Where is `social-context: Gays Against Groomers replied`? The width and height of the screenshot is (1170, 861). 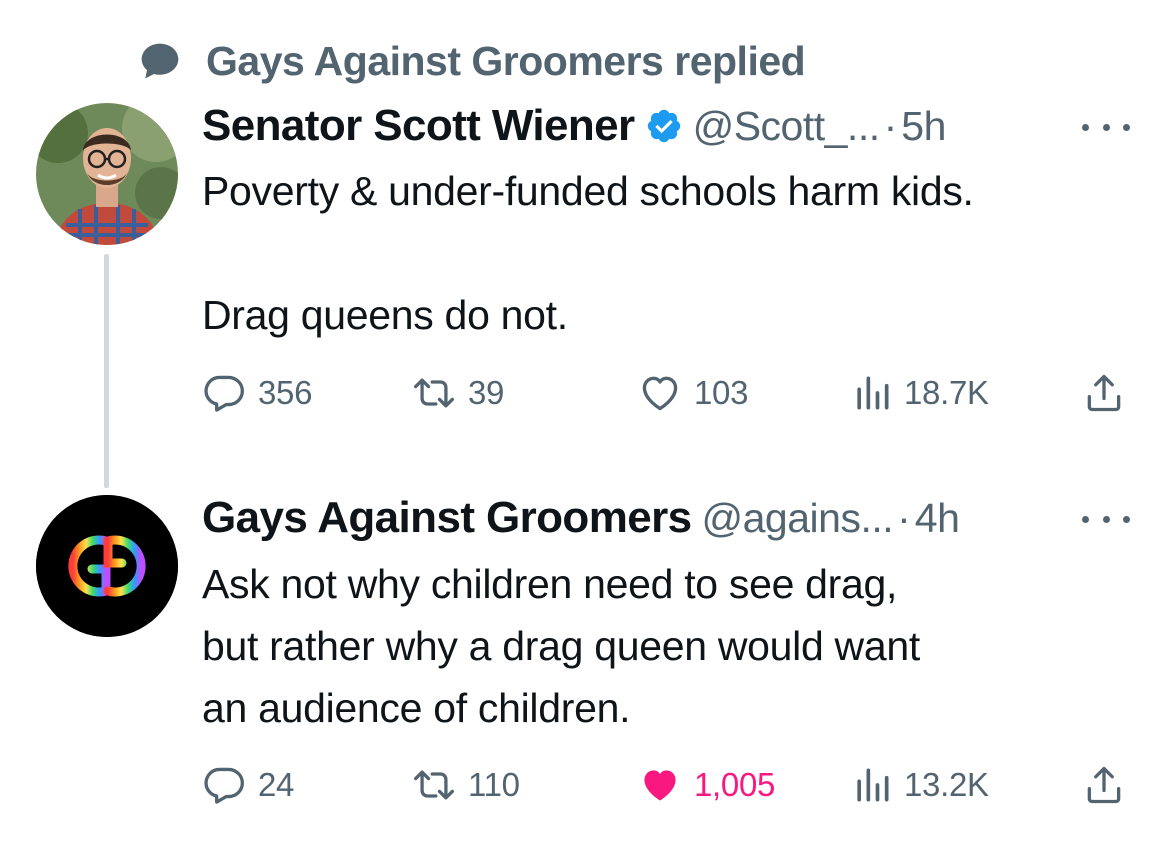
social-context: Gays Against Groomers replied is located at coordinates (471, 61).